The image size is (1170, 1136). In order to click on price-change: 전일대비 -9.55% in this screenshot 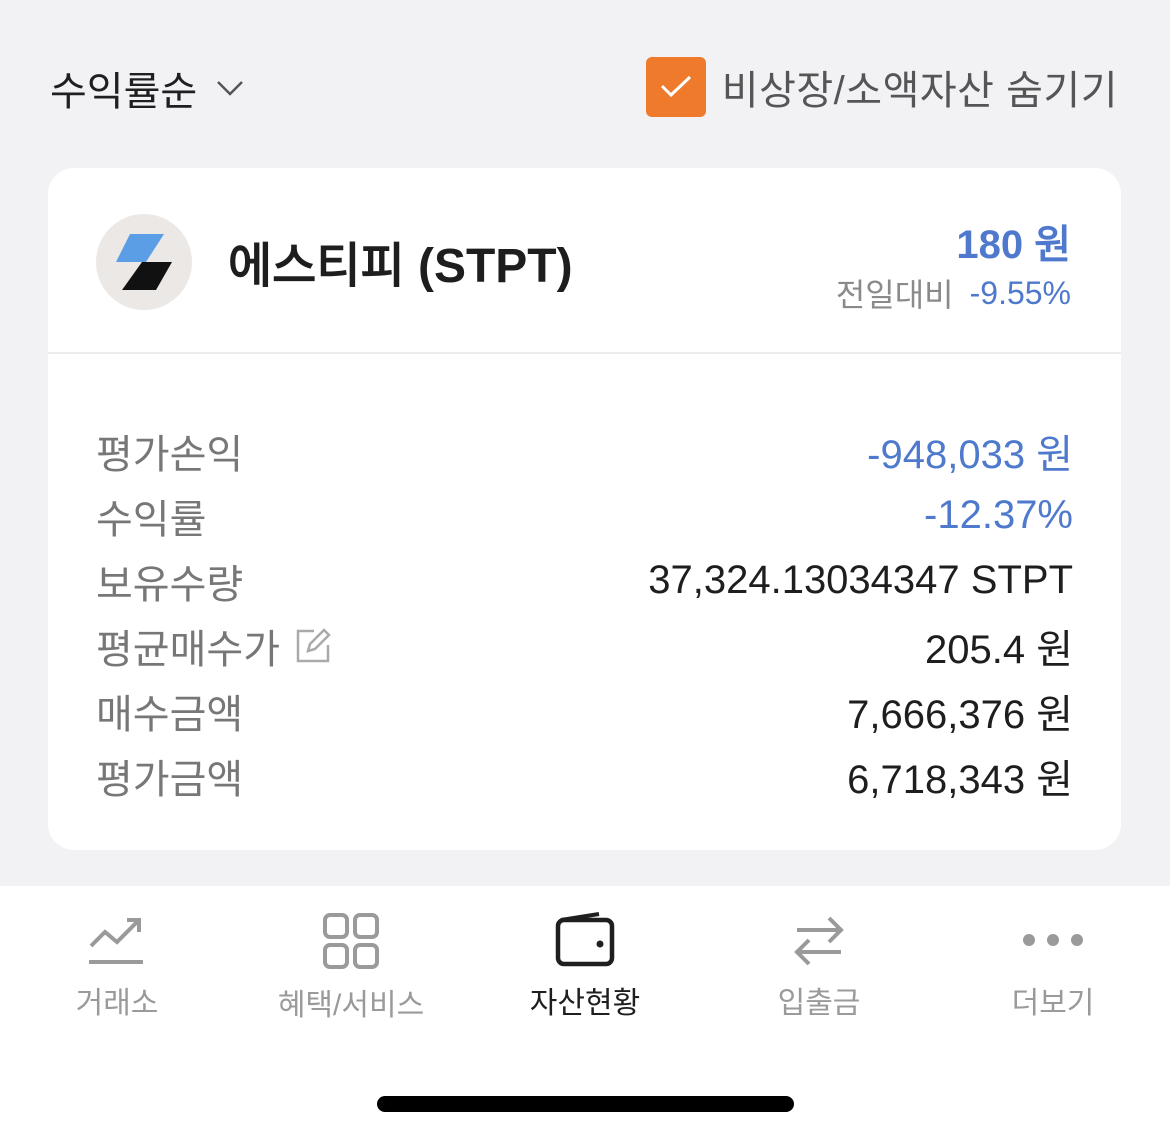, I will do `click(953, 293)`.